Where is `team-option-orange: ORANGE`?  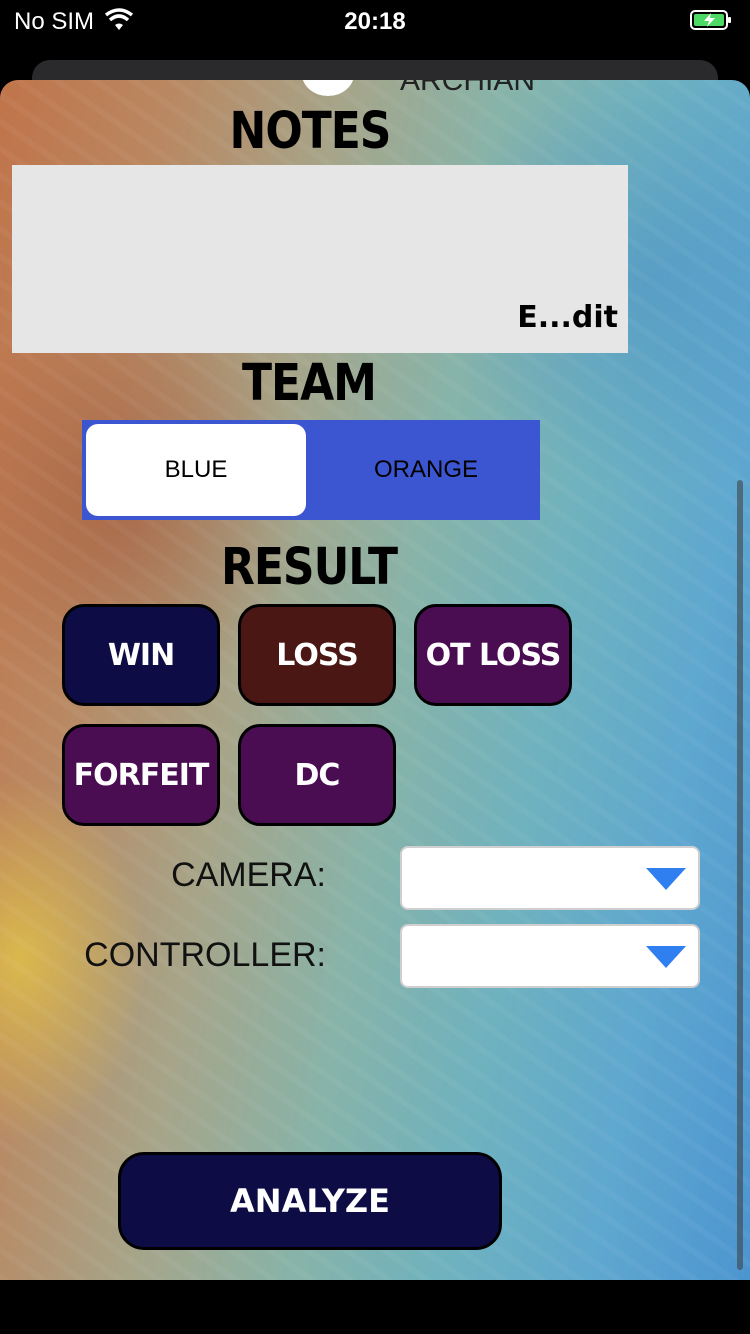 team-option-orange: ORANGE is located at coordinates (426, 470).